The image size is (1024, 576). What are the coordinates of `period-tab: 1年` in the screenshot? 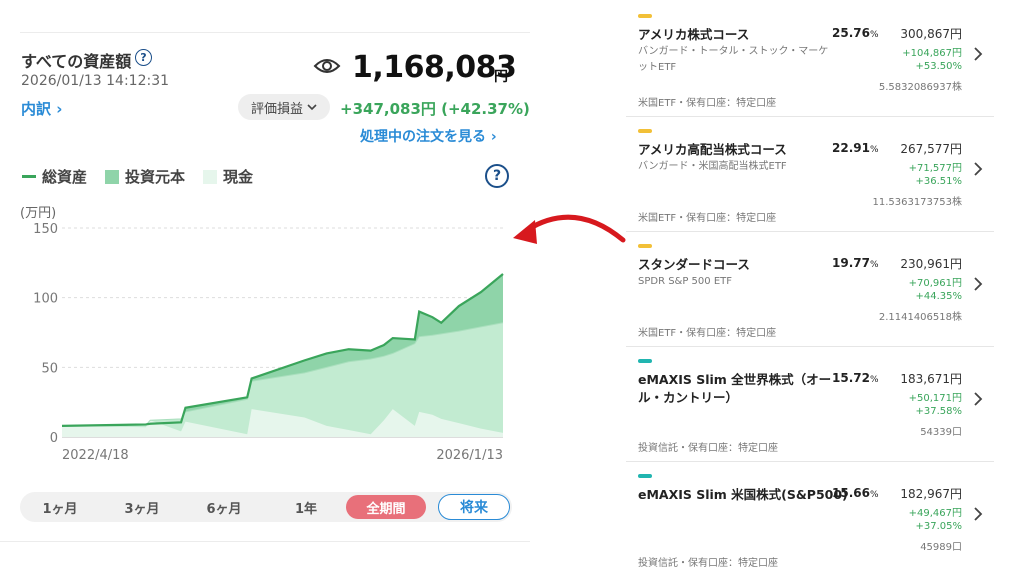 It's located at (306, 507).